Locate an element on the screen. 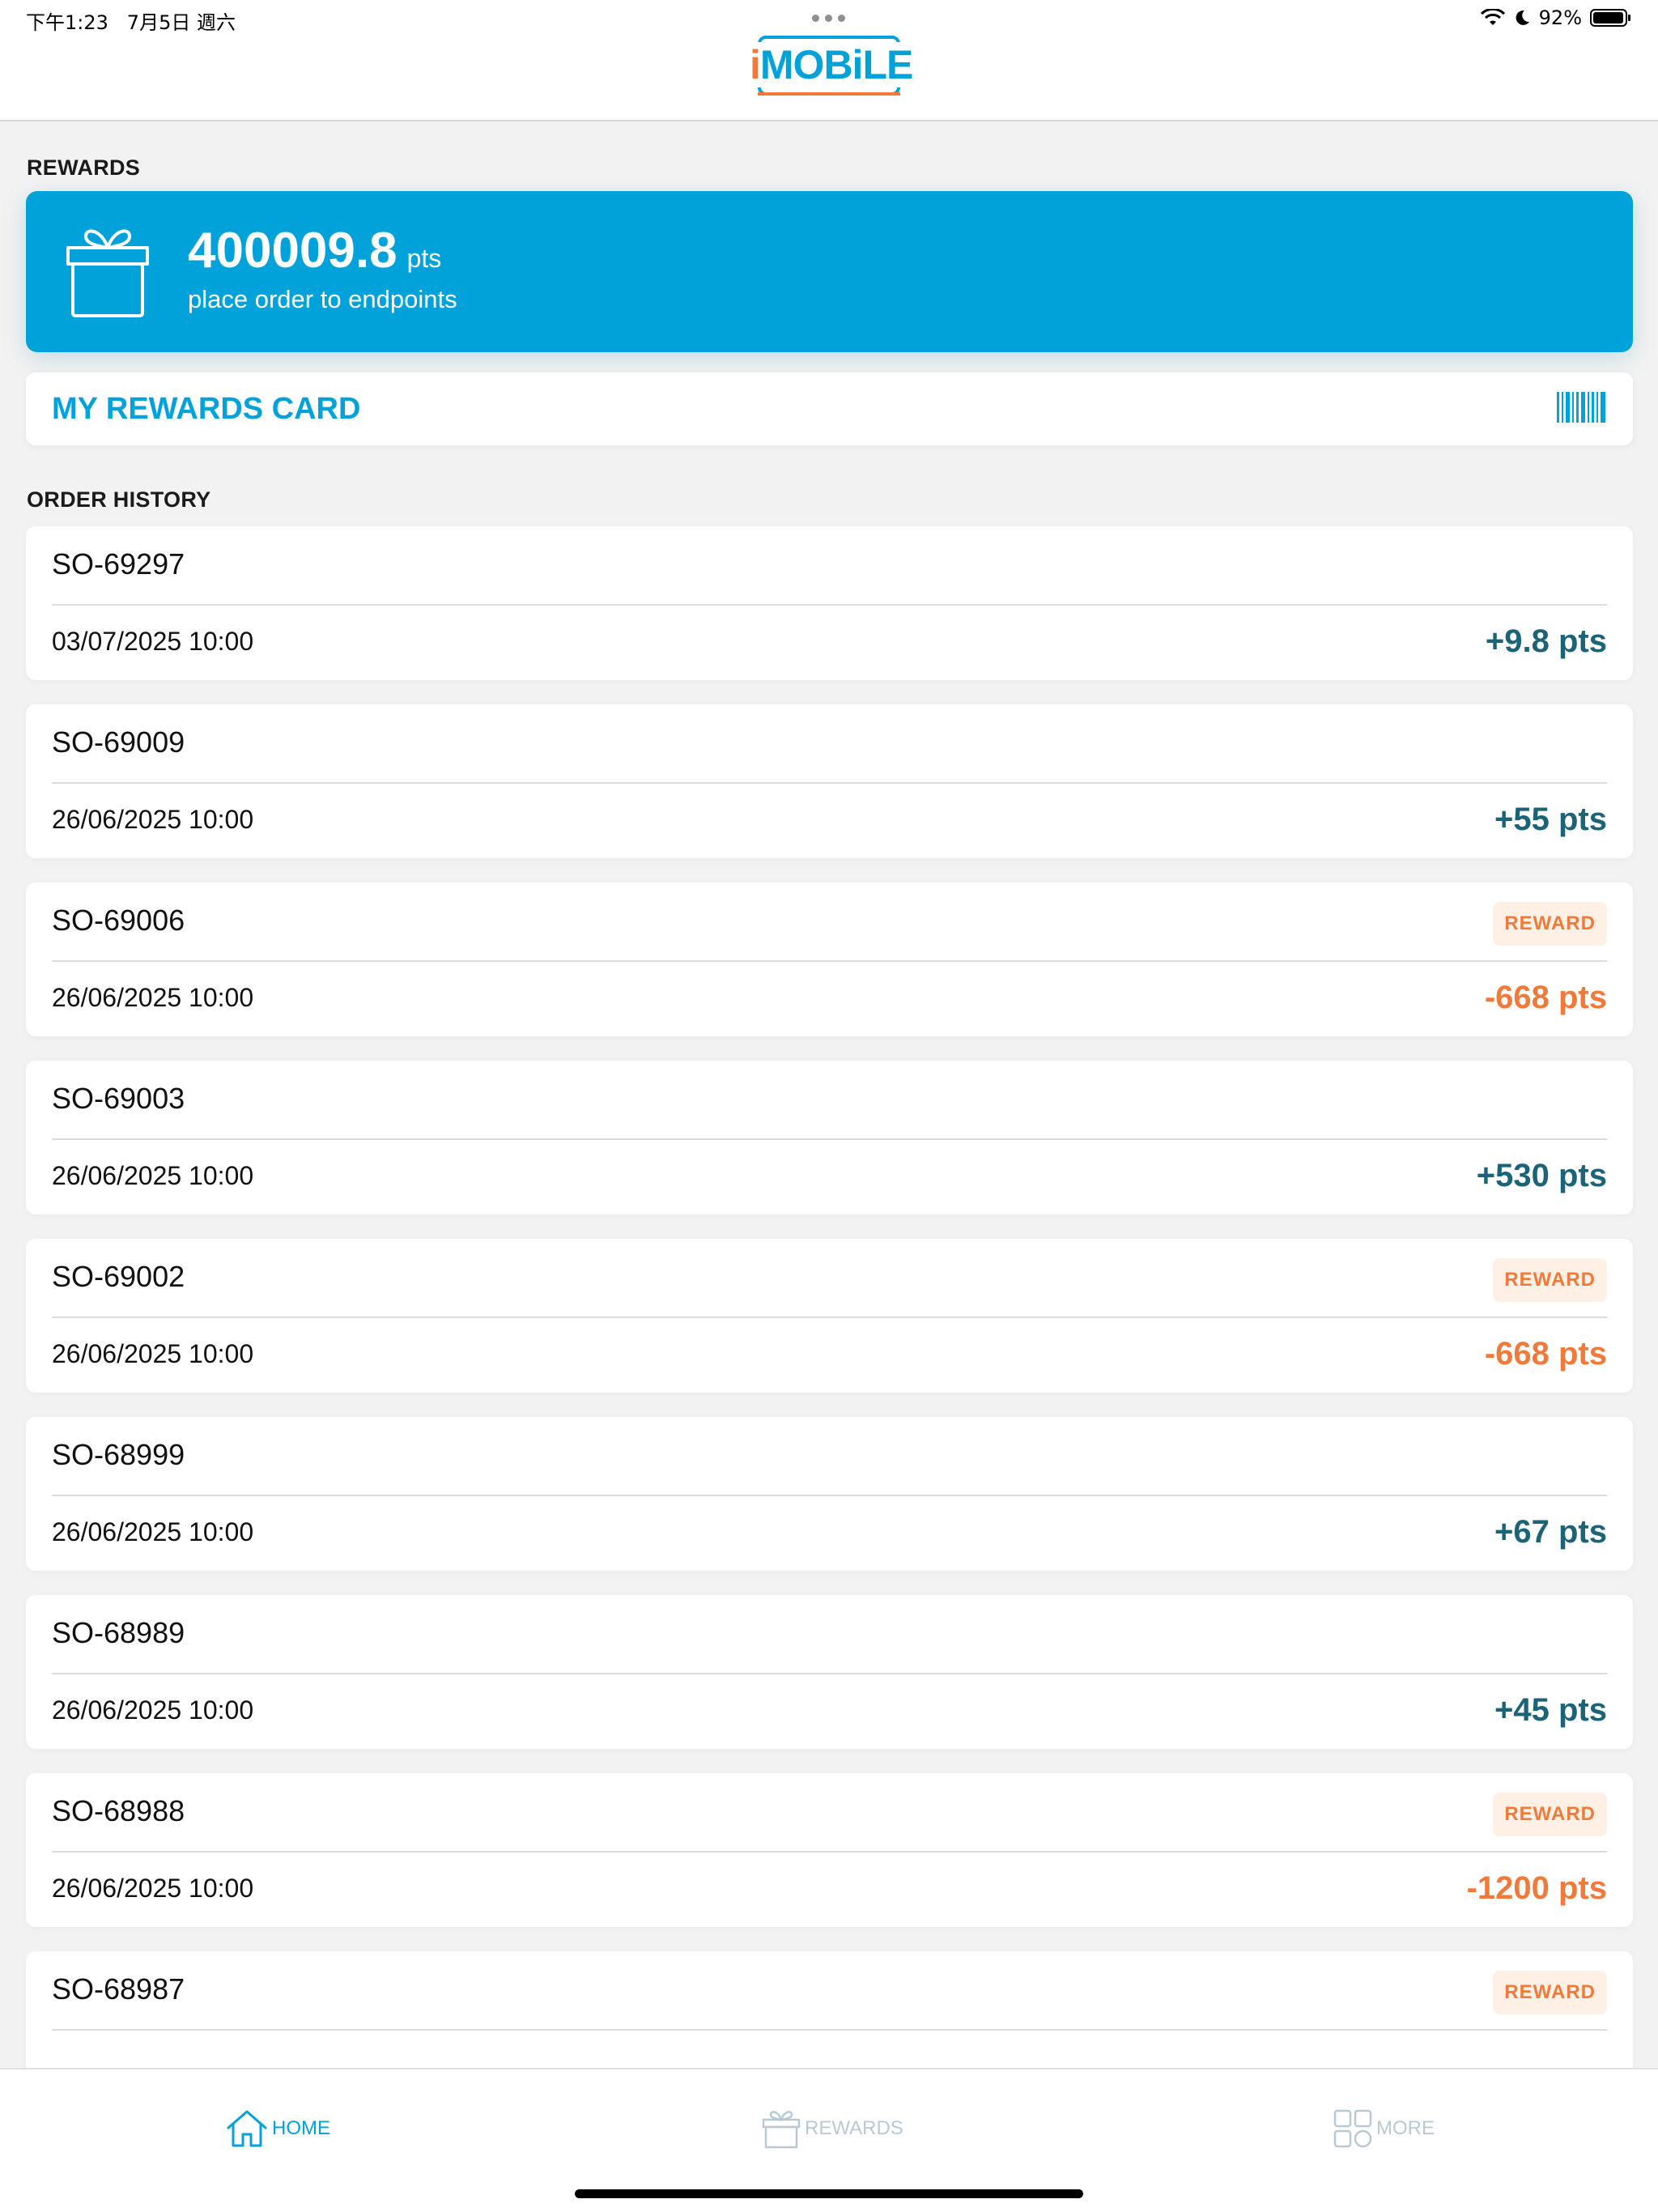 The width and height of the screenshot is (1658, 2212). tab-home-label: HOME is located at coordinates (301, 2128).